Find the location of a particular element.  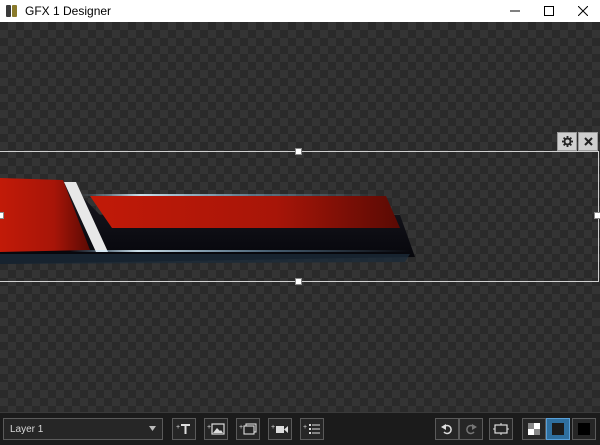

add-image-icon: + is located at coordinates (216, 429).